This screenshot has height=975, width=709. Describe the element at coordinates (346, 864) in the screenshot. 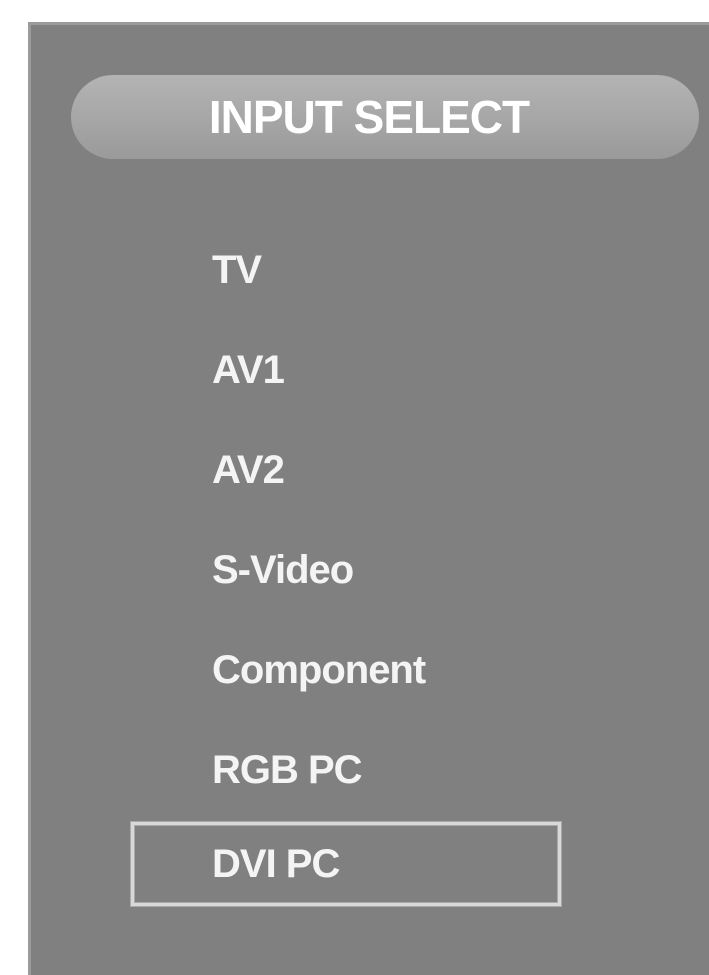

I see `input-option-dvi-pc: DVI PC` at that location.